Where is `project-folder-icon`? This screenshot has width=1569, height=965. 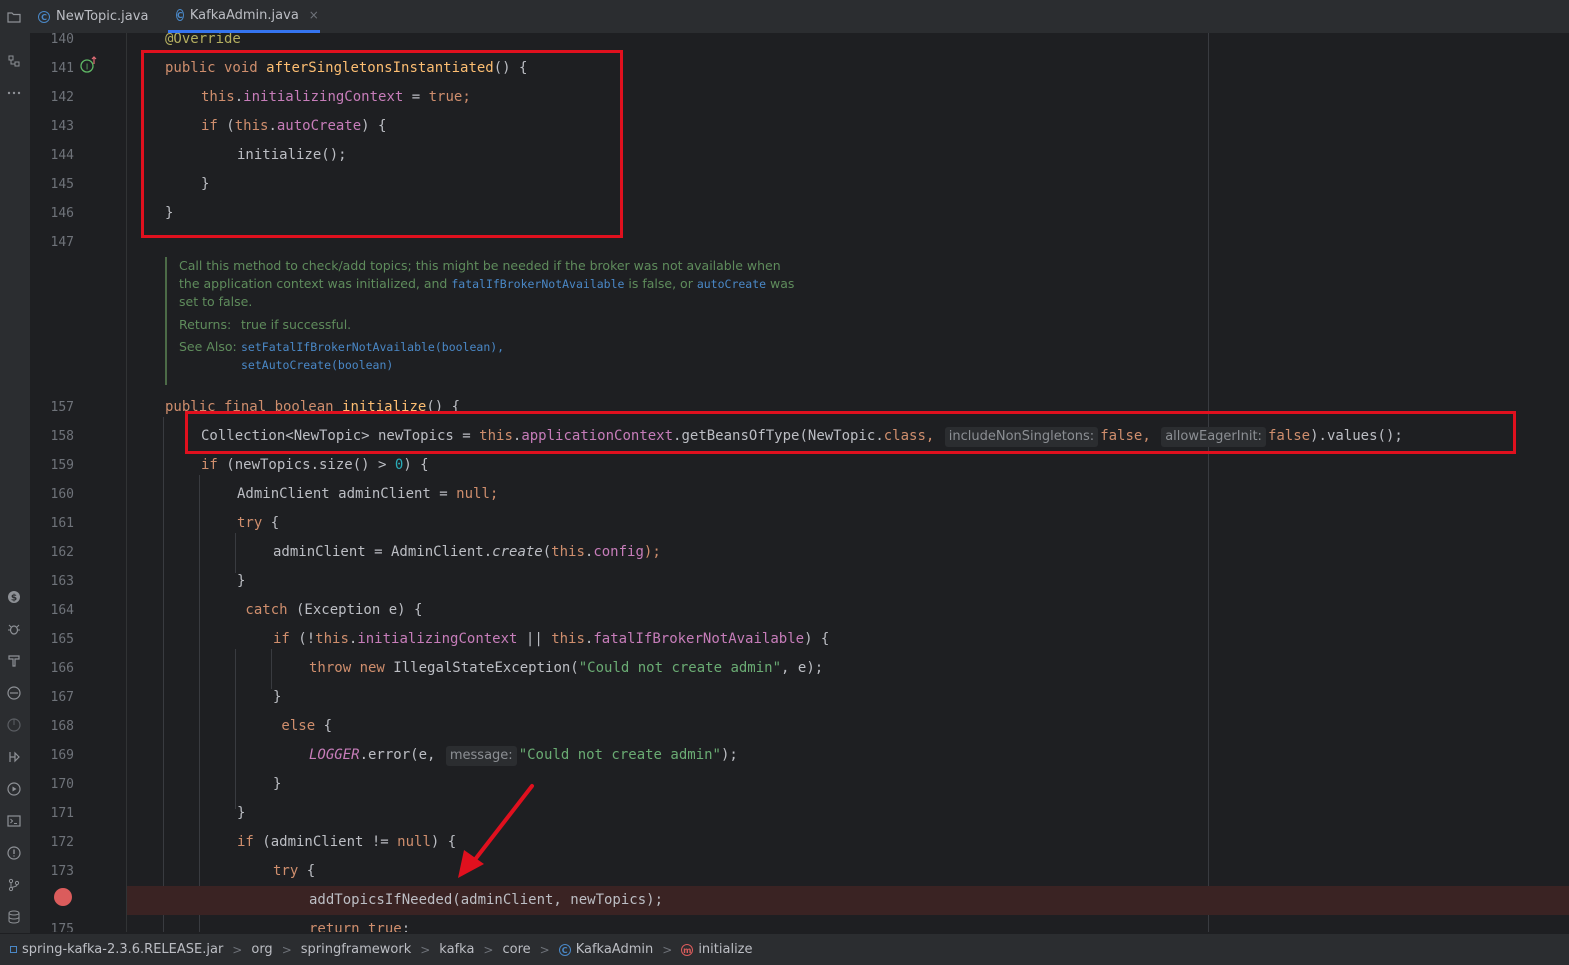 project-folder-icon is located at coordinates (14, 17).